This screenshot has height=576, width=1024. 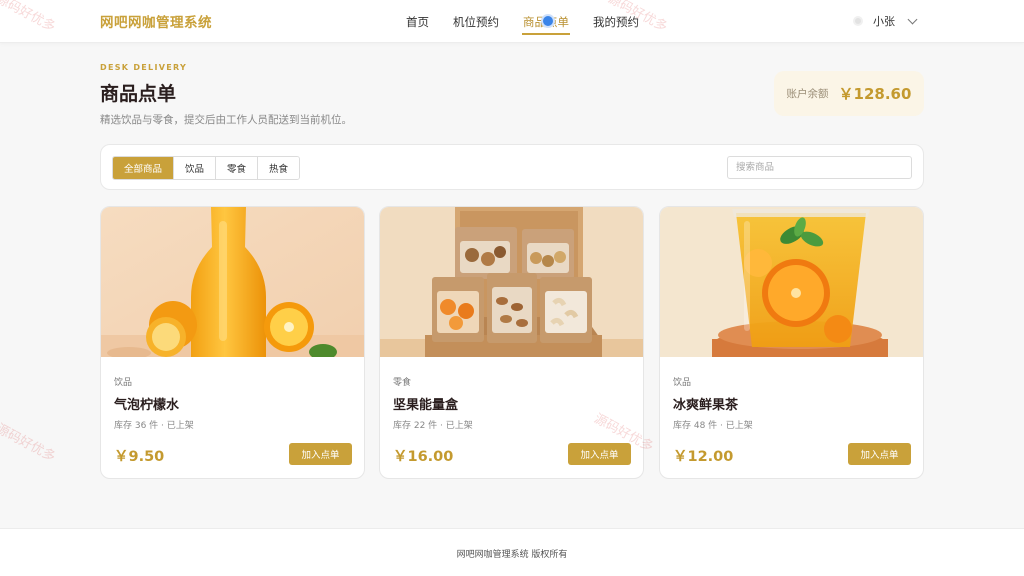 What do you see at coordinates (417, 21) in the screenshot?
I see `nav-home: 首页` at bounding box center [417, 21].